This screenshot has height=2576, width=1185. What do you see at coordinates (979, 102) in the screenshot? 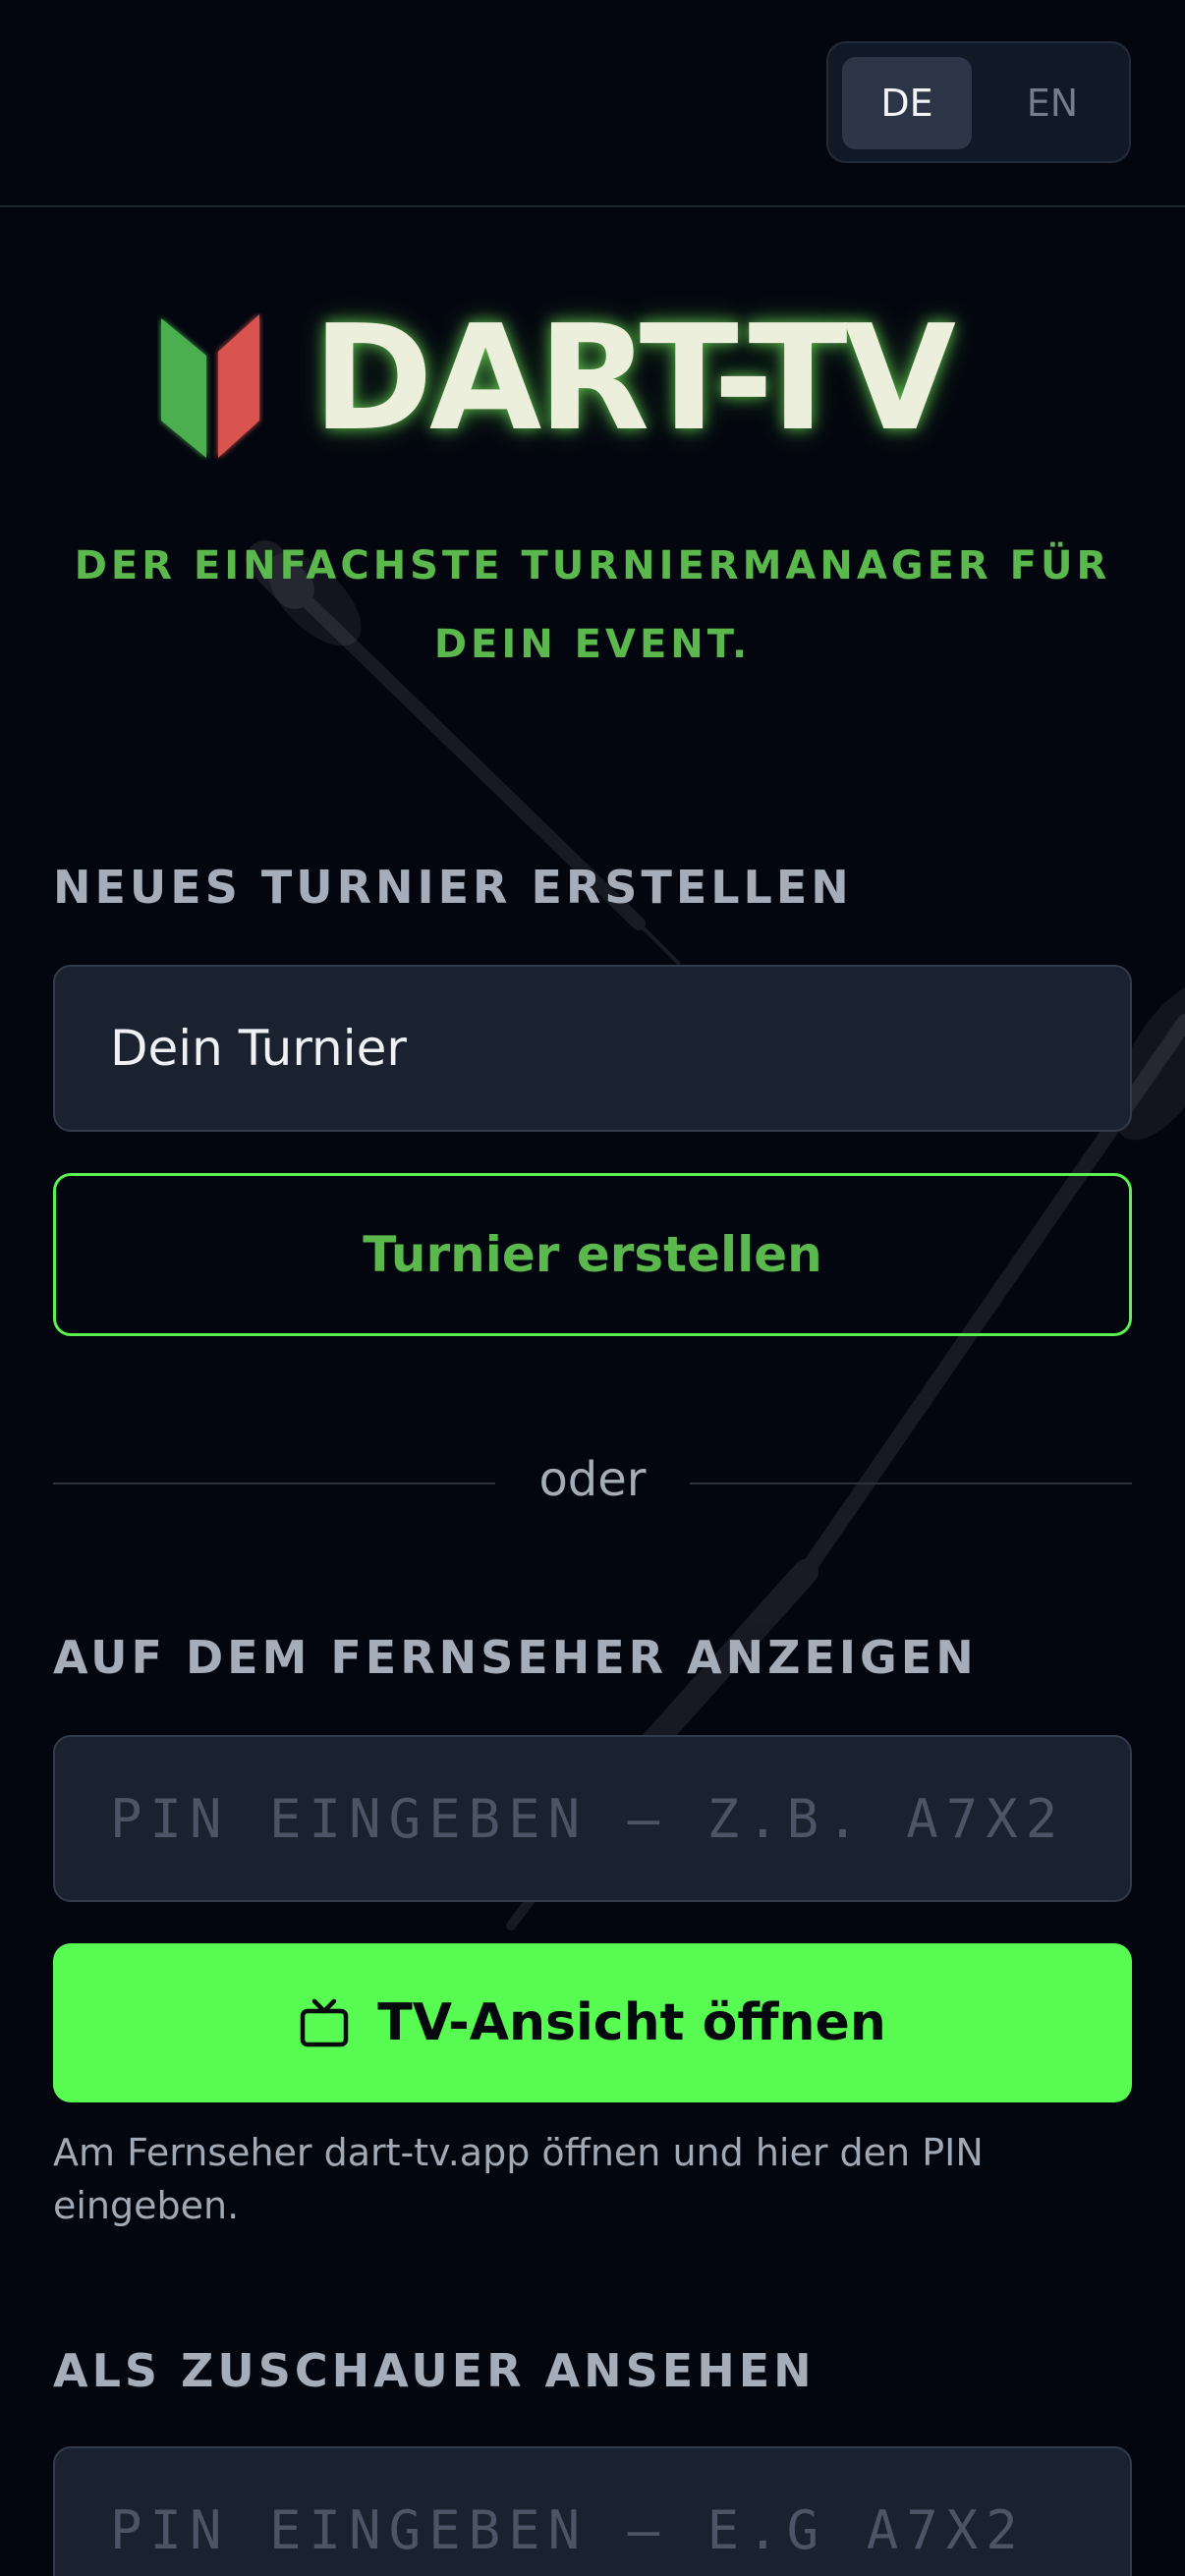
I see `language-switcher: DE EN` at bounding box center [979, 102].